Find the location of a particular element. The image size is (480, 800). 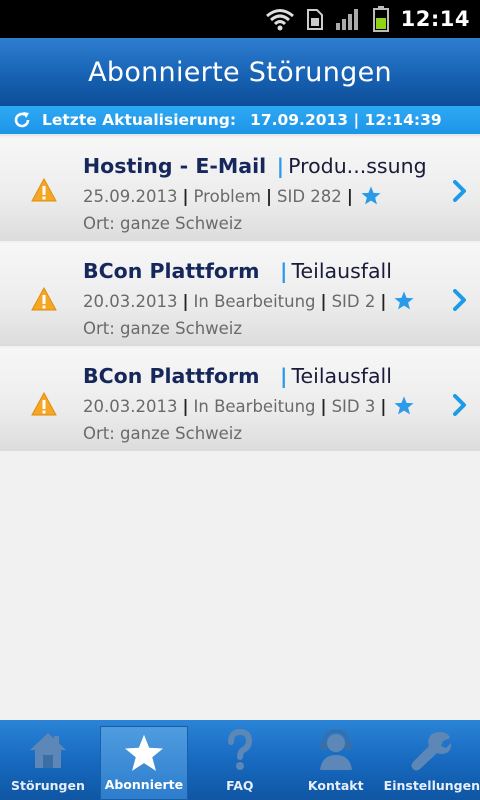

house-icon is located at coordinates (47, 750).